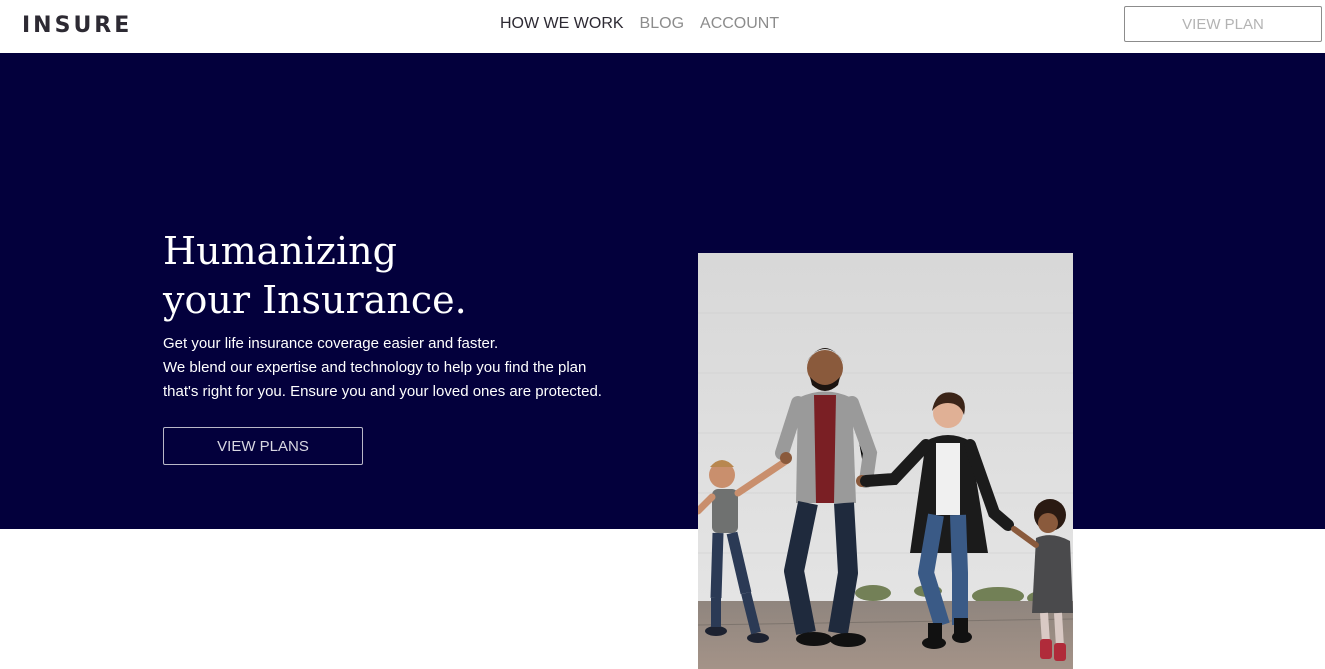 This screenshot has width=1325, height=669. What do you see at coordinates (77, 25) in the screenshot?
I see `logo: INSURE` at bounding box center [77, 25].